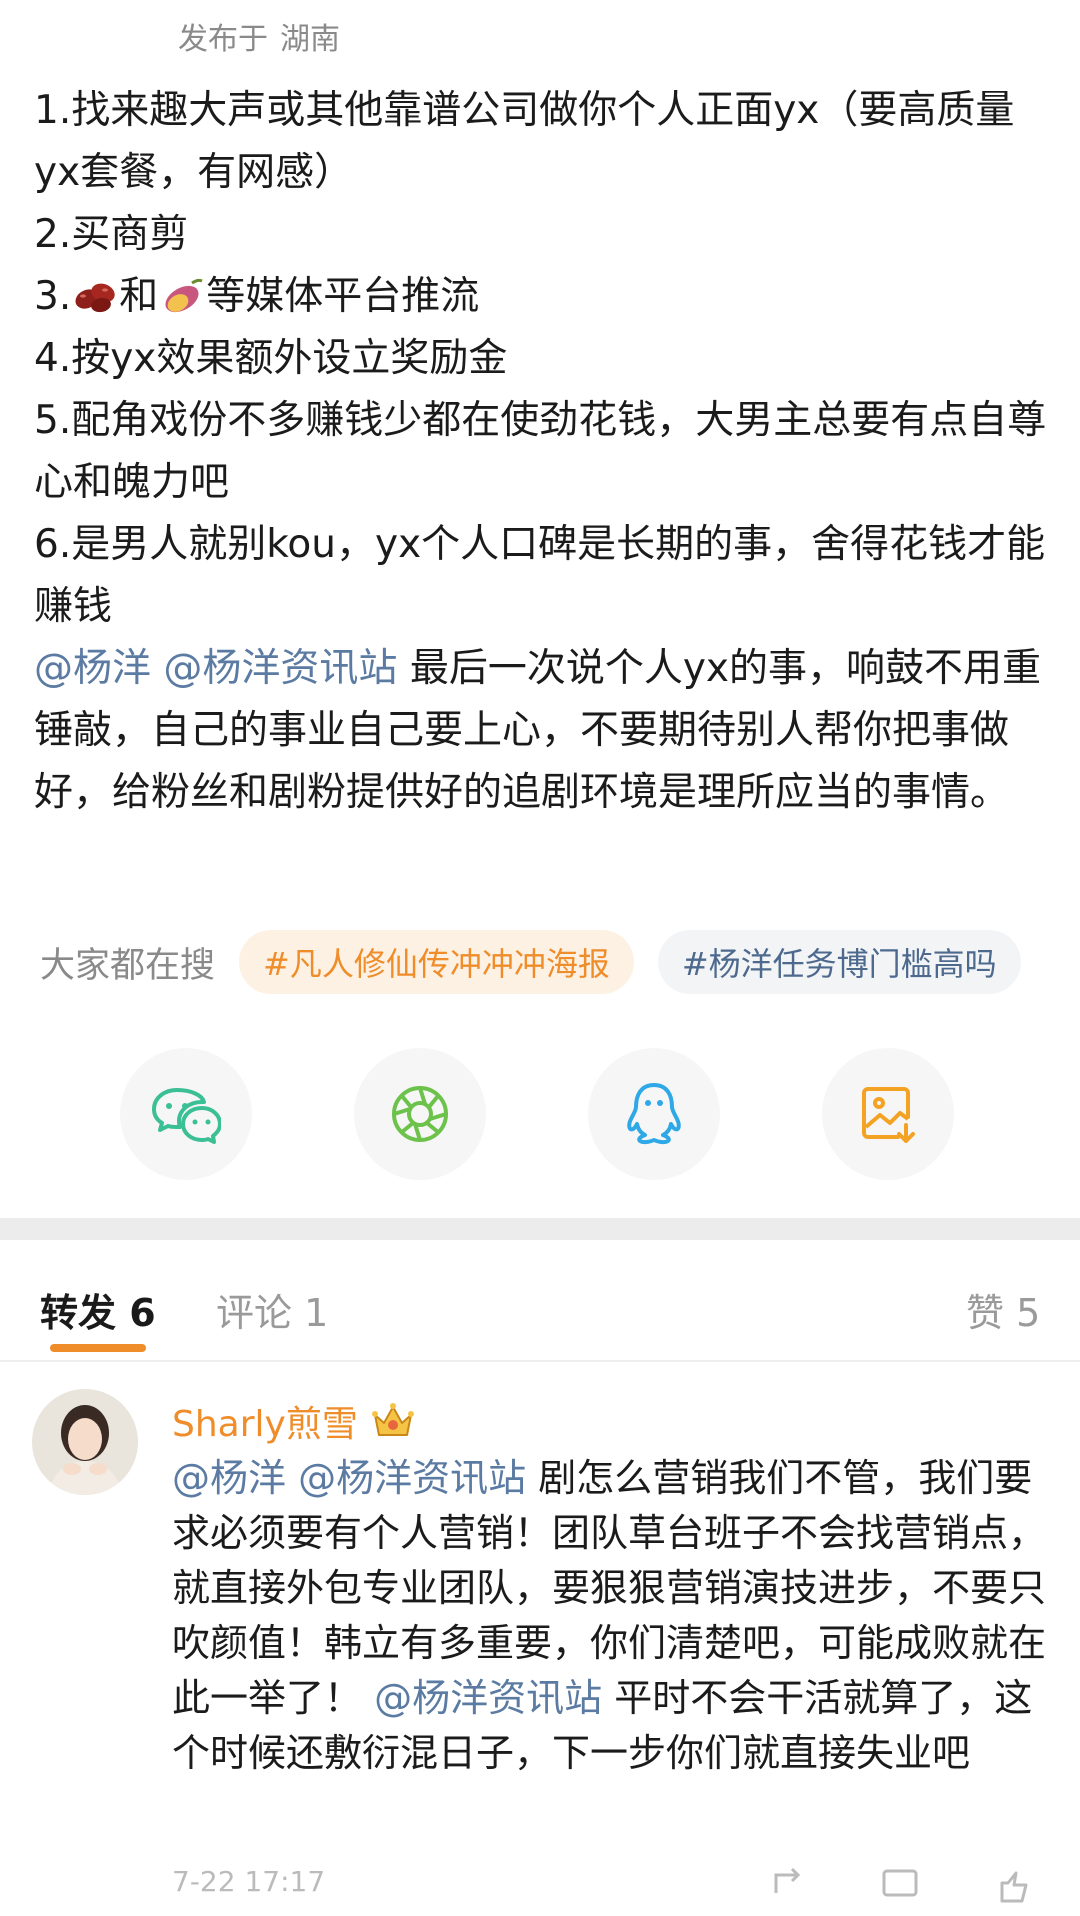  What do you see at coordinates (541, 297) in the screenshot?
I see `post-line-3: 3. 和 等媒体平台推流` at bounding box center [541, 297].